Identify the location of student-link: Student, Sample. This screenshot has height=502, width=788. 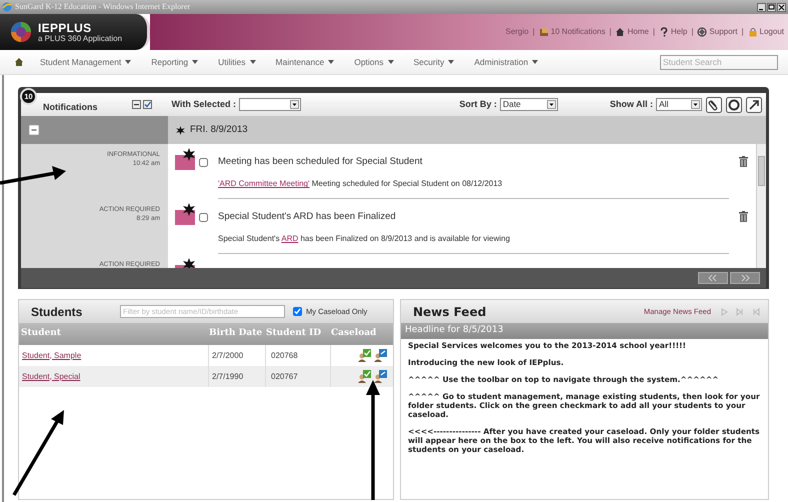
(52, 356).